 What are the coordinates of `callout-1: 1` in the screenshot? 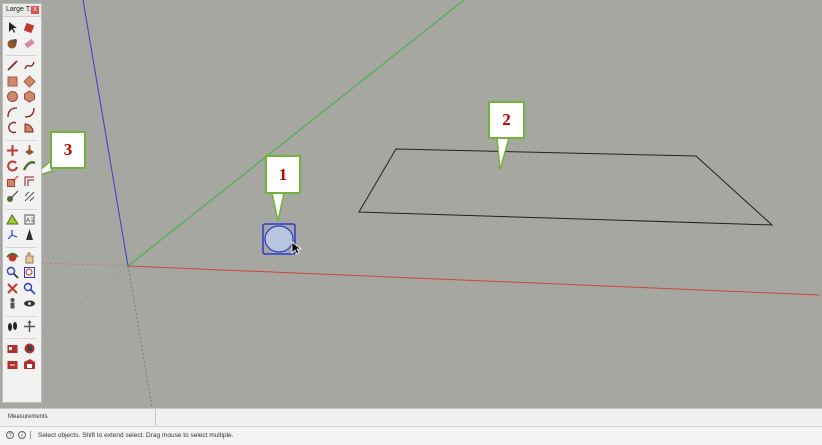 It's located at (283, 174).